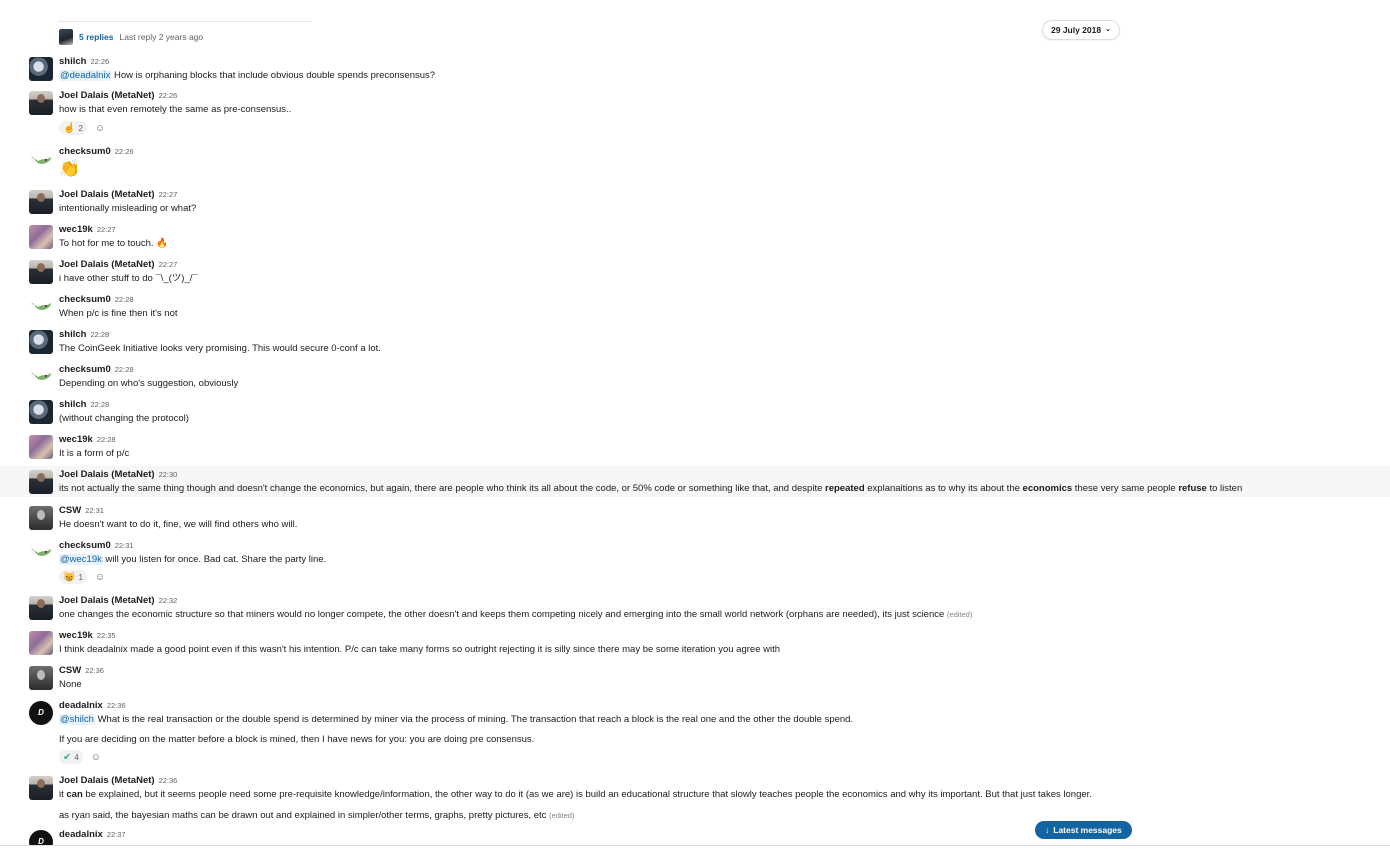 This screenshot has width=1390, height=865. What do you see at coordinates (85, 75) in the screenshot?
I see `mention: @deadalnix` at bounding box center [85, 75].